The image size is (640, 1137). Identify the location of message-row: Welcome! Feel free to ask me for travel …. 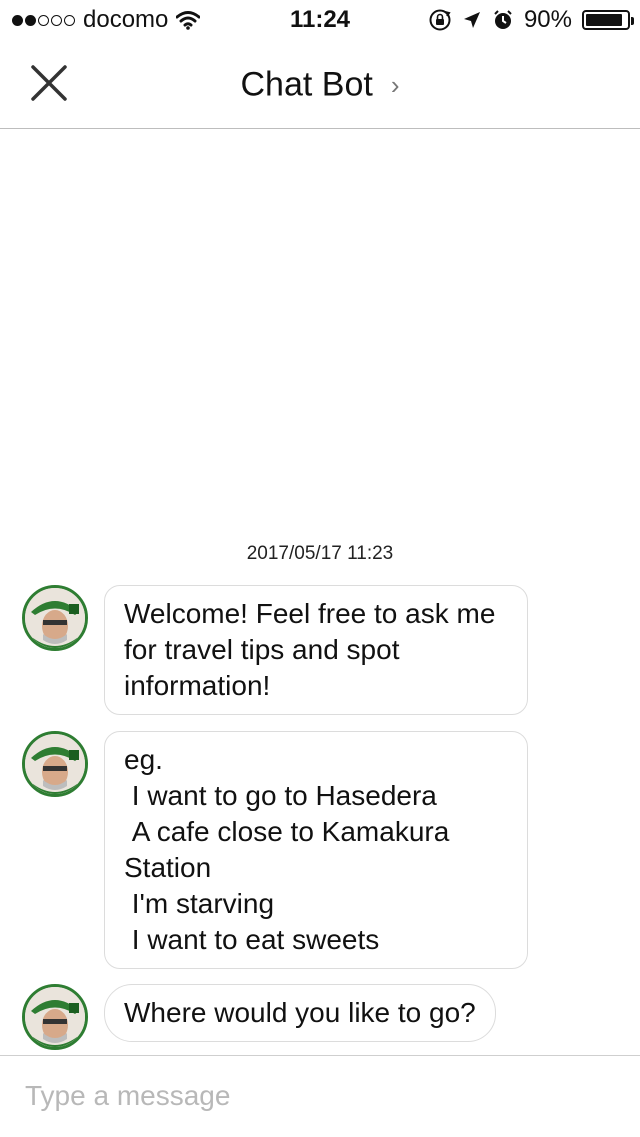
(275, 650).